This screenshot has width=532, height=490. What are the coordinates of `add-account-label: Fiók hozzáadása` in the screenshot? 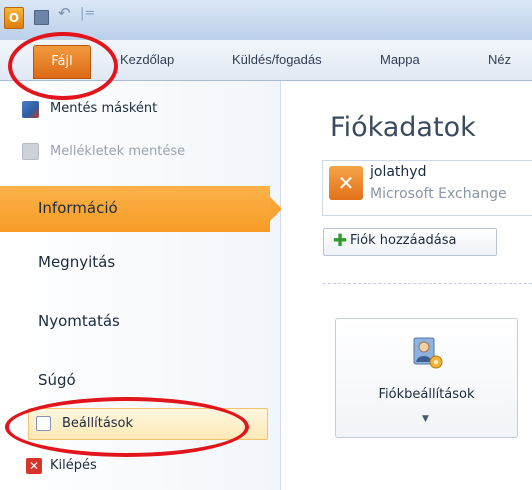 It's located at (403, 240).